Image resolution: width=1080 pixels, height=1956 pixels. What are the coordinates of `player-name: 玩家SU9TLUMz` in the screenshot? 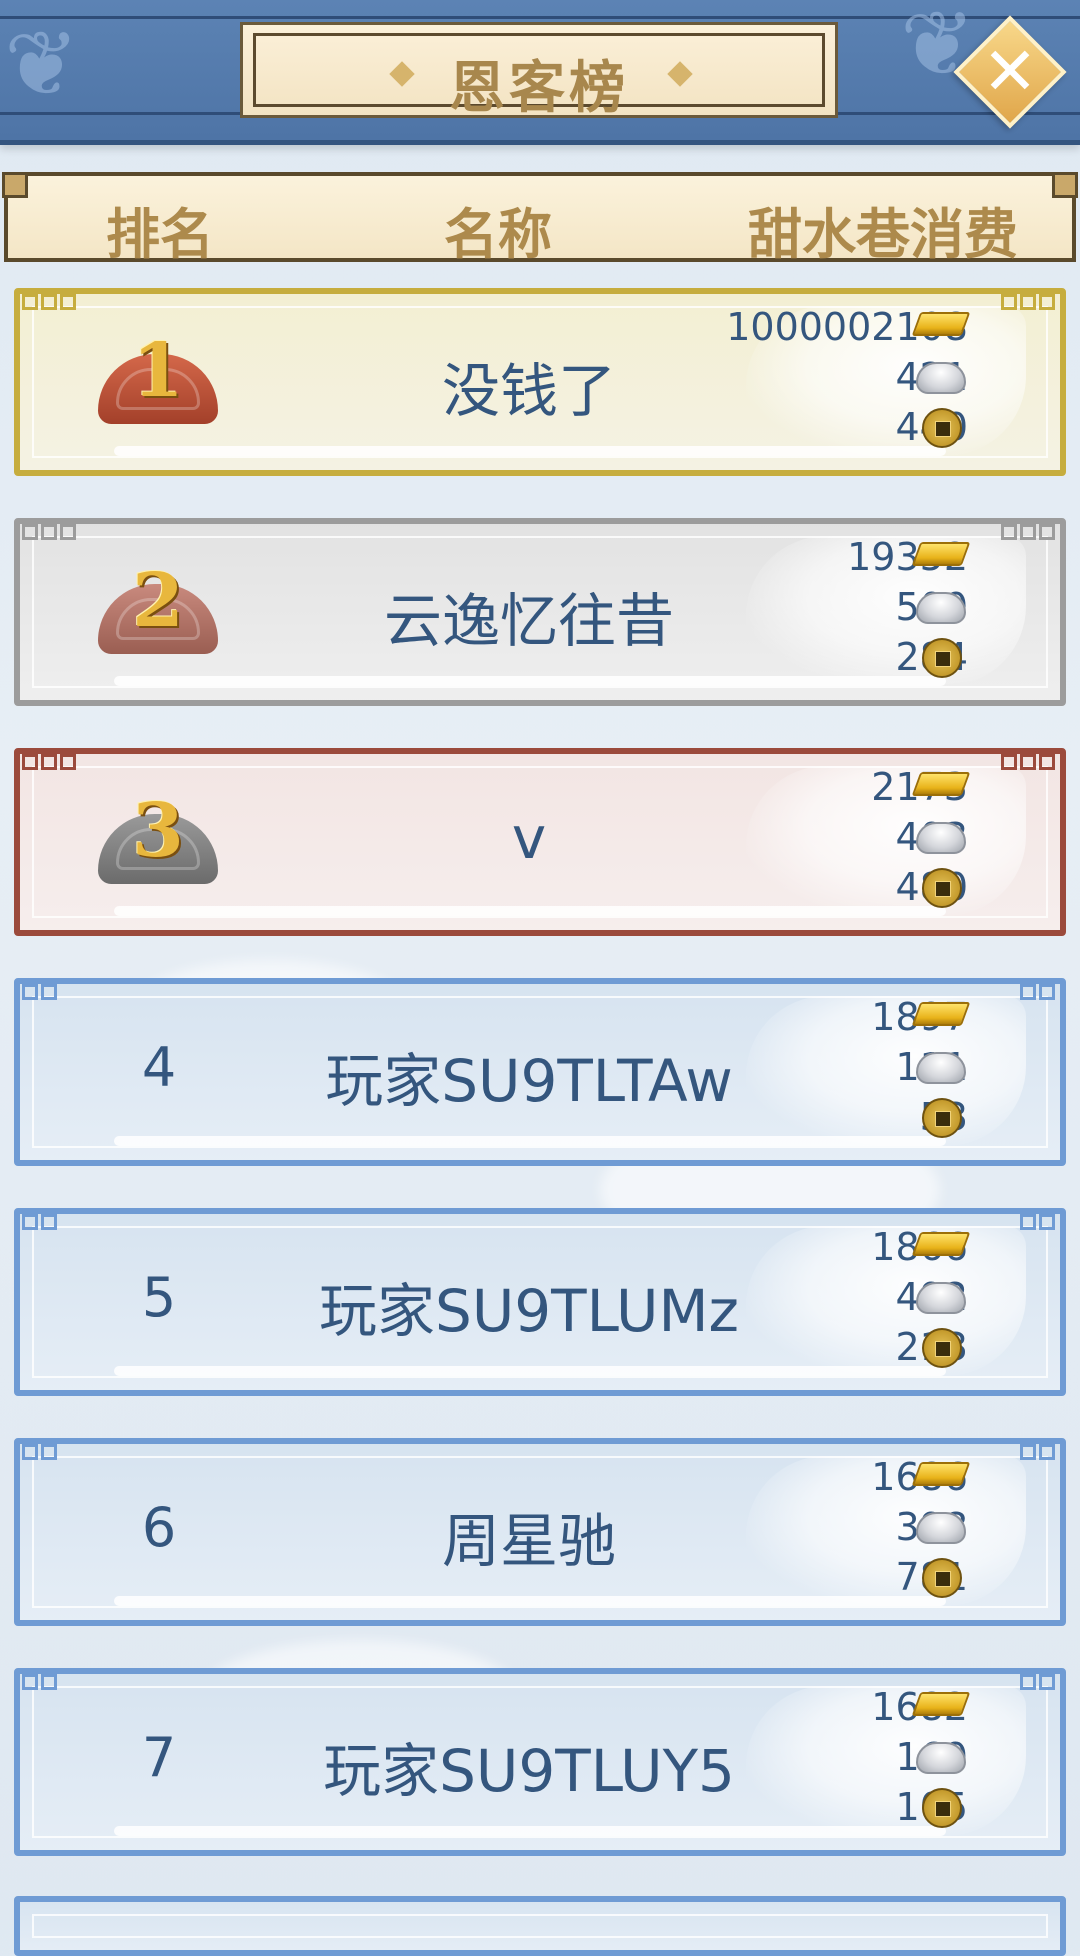 It's located at (529, 1311).